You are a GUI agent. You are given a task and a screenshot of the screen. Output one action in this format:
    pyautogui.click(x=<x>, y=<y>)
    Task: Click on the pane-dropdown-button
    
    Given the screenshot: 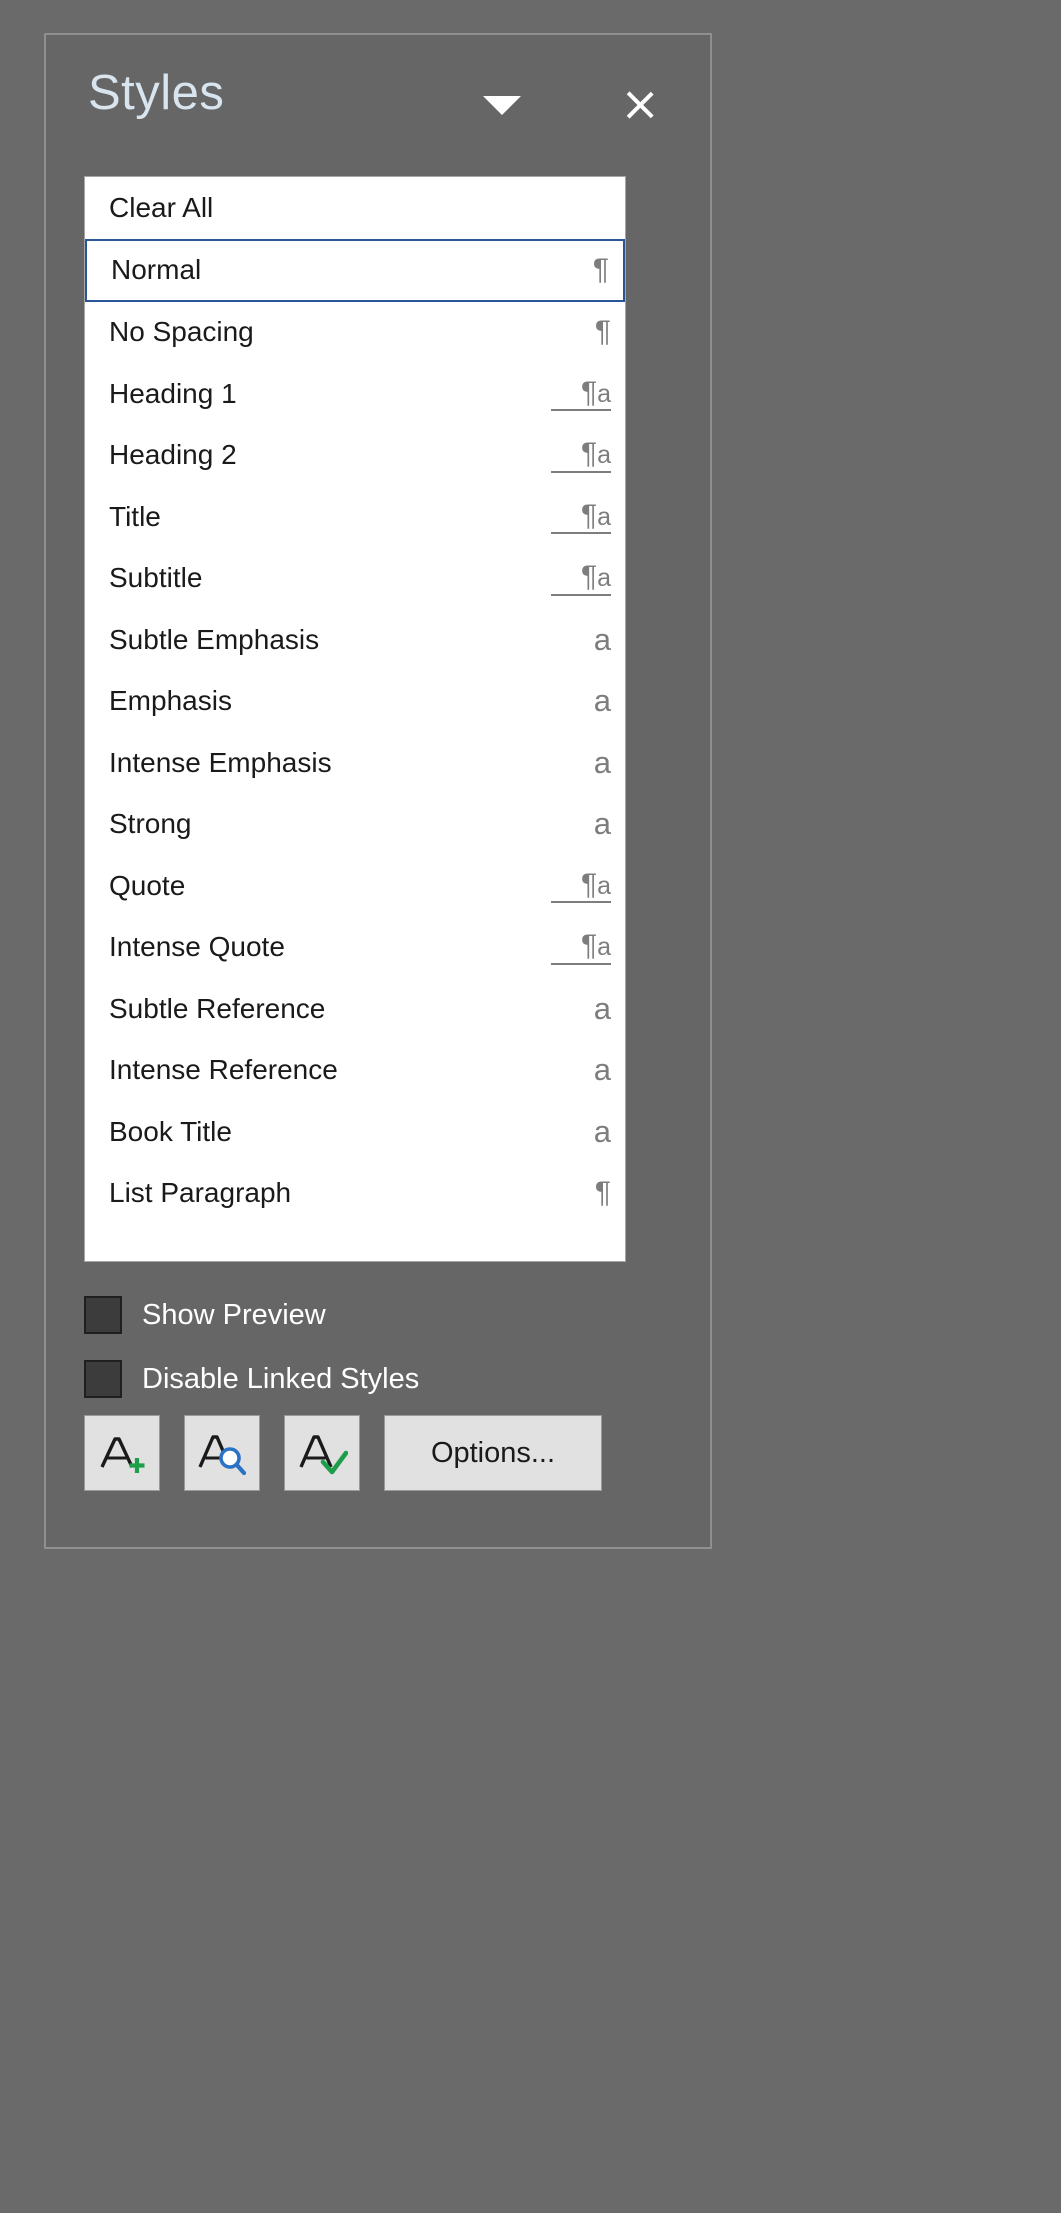 What is the action you would take?
    pyautogui.click(x=502, y=105)
    